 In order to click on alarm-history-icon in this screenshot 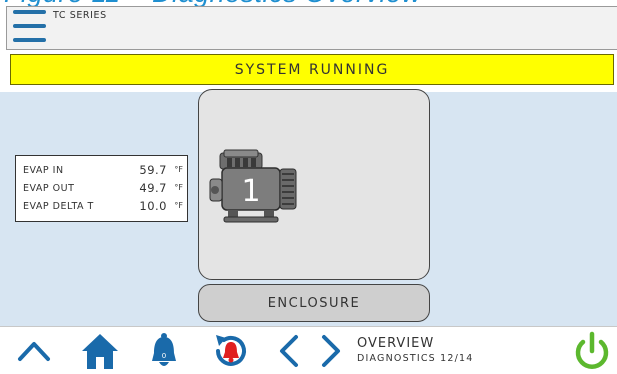, I will do `click(231, 350)`.